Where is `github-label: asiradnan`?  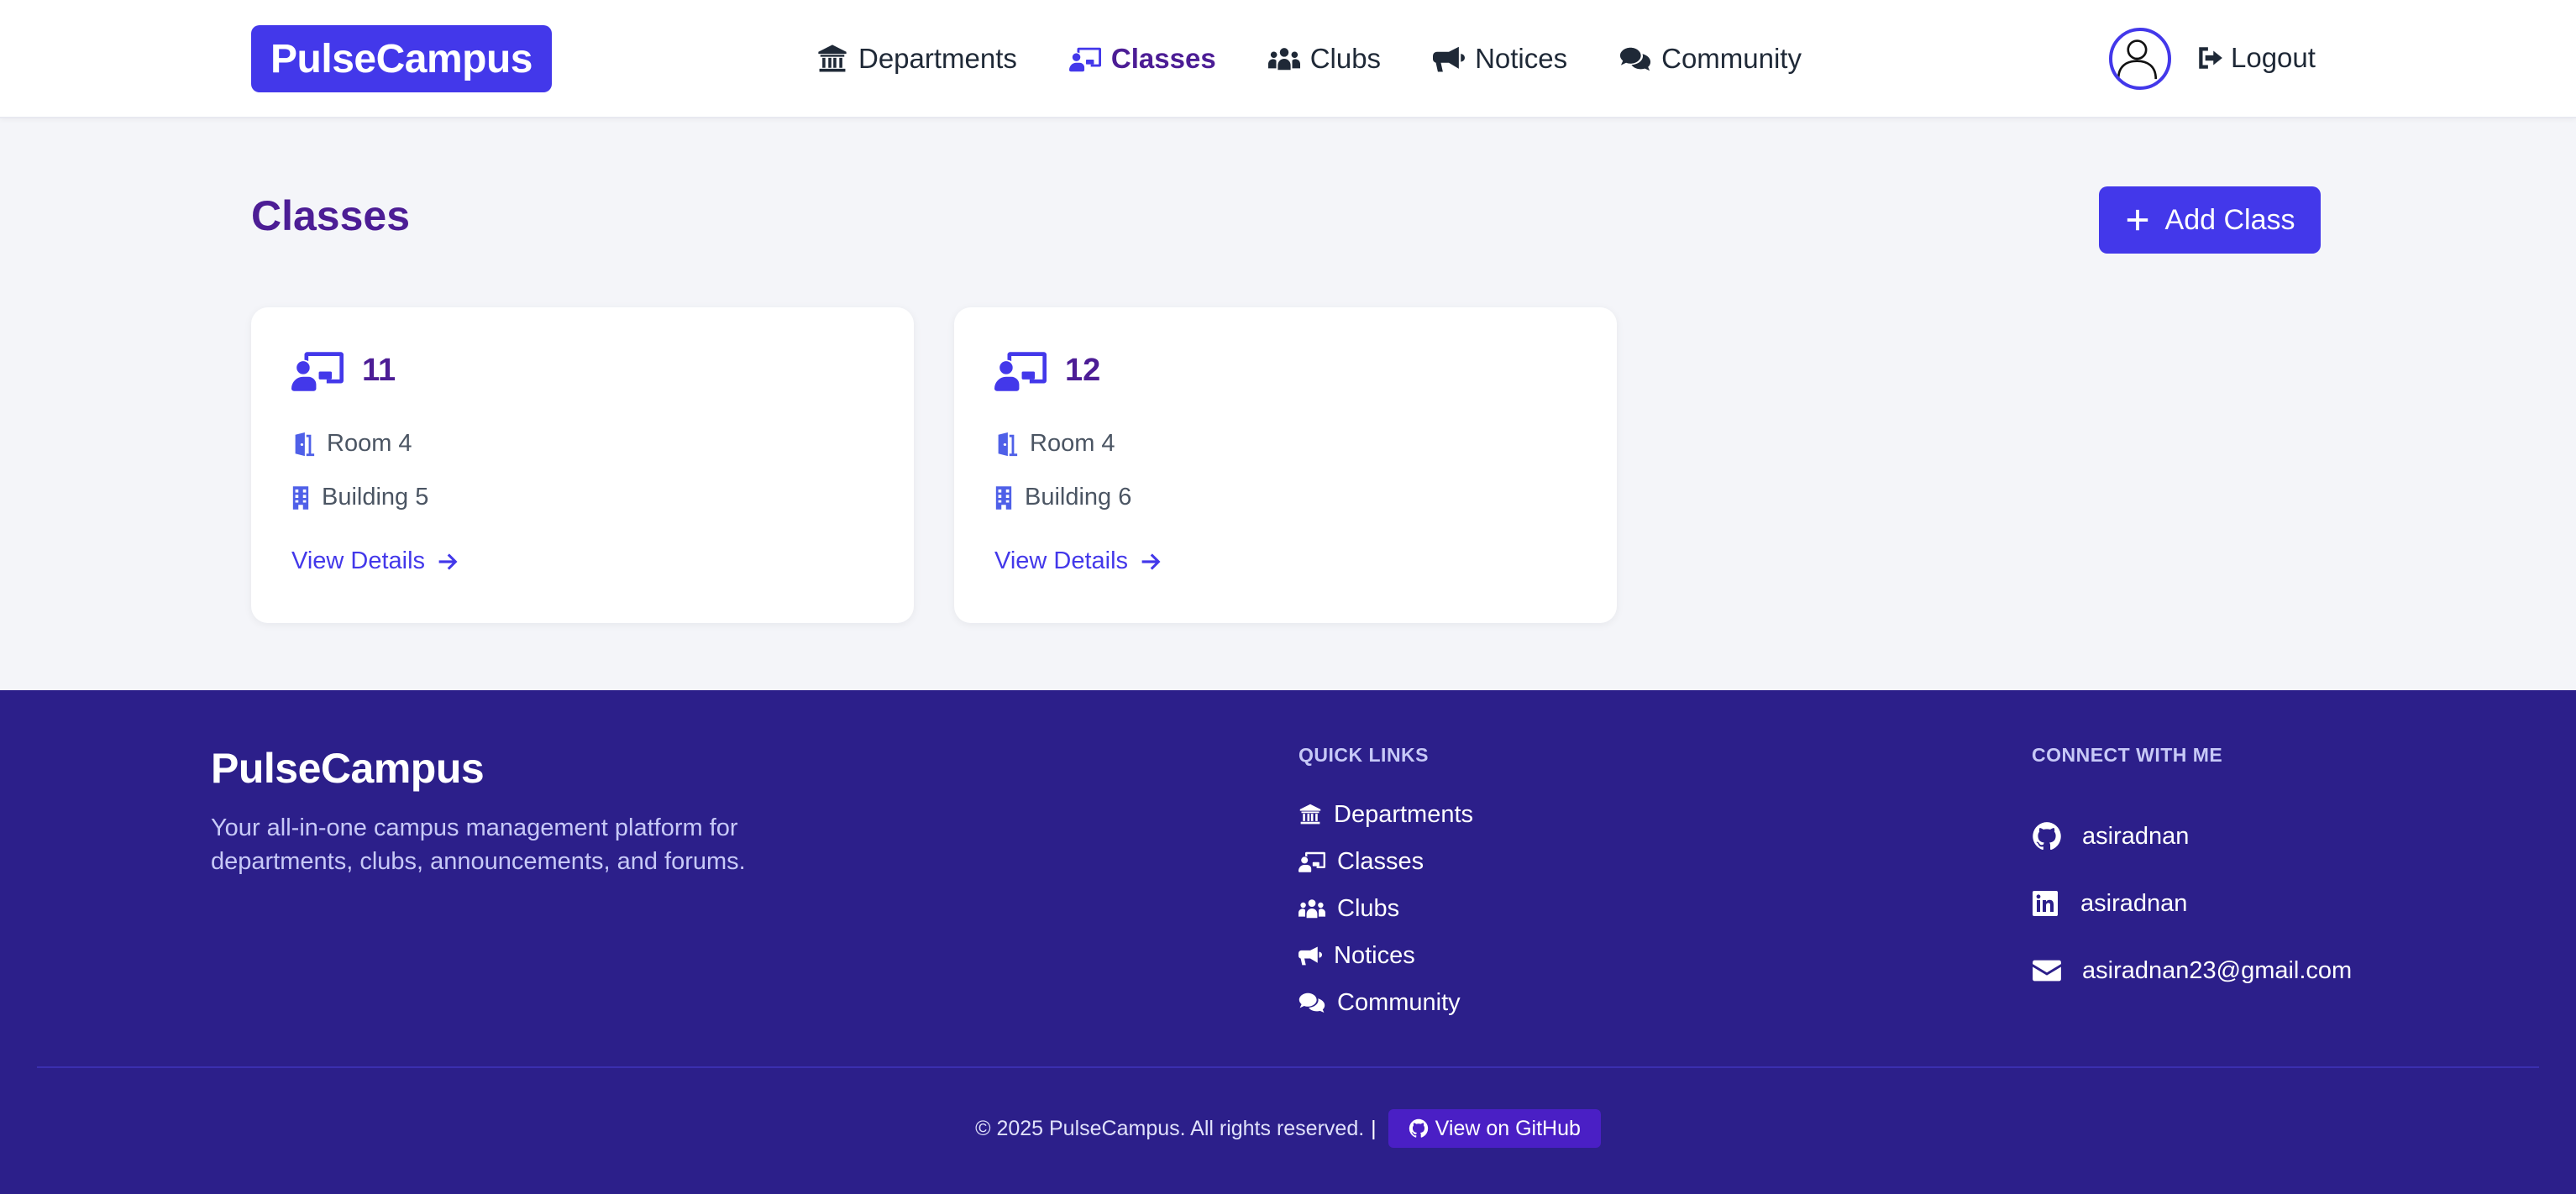
github-label: asiradnan is located at coordinates (2136, 836).